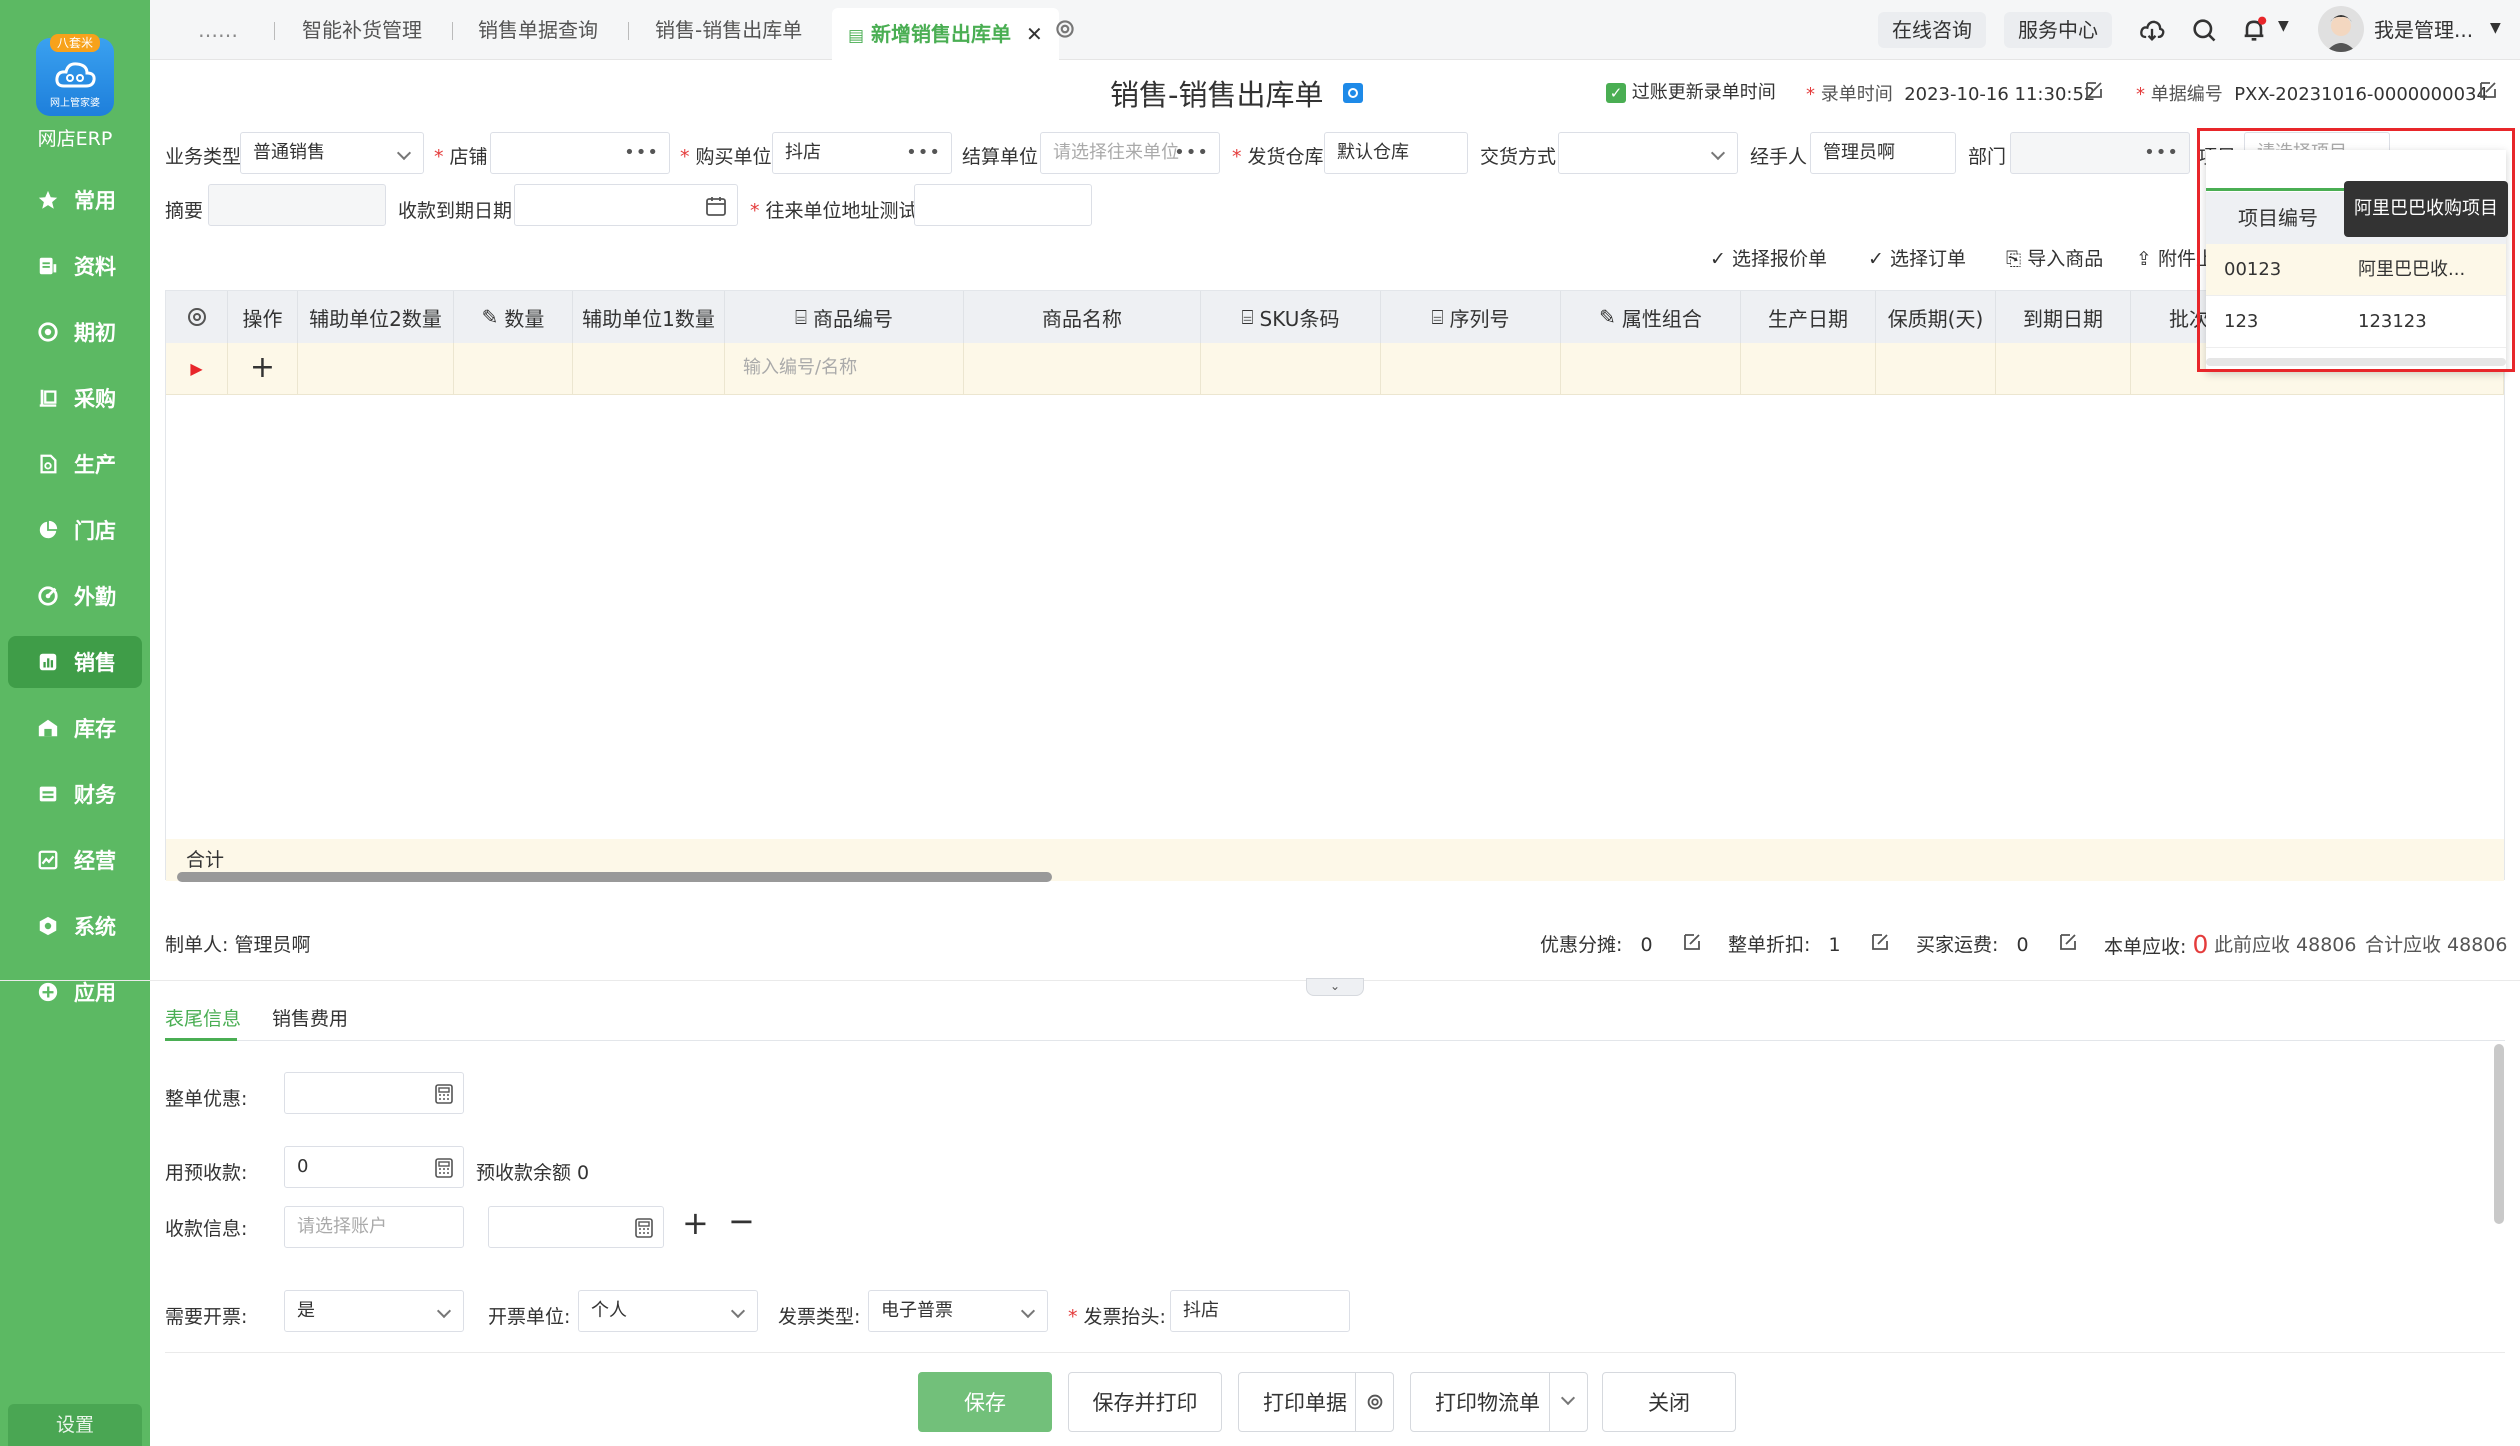 The width and height of the screenshot is (2520, 1446). I want to click on shop-input: •••, so click(580, 153).